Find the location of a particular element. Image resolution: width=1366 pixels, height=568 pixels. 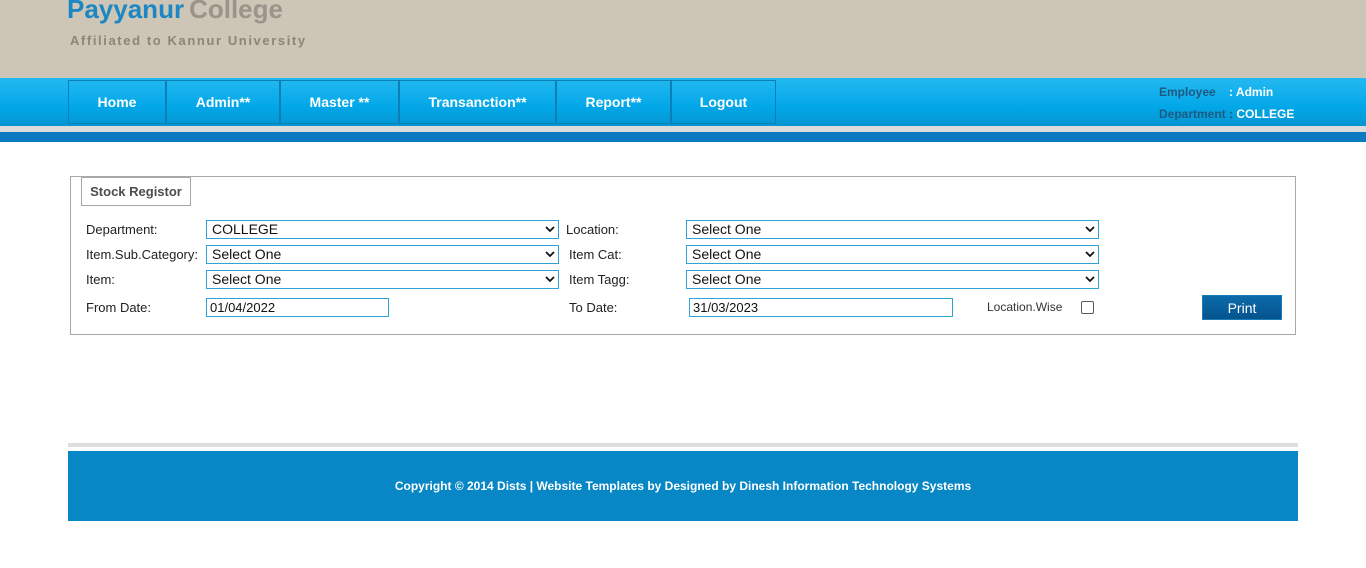

department-value: COLLEGE is located at coordinates (1265, 114).